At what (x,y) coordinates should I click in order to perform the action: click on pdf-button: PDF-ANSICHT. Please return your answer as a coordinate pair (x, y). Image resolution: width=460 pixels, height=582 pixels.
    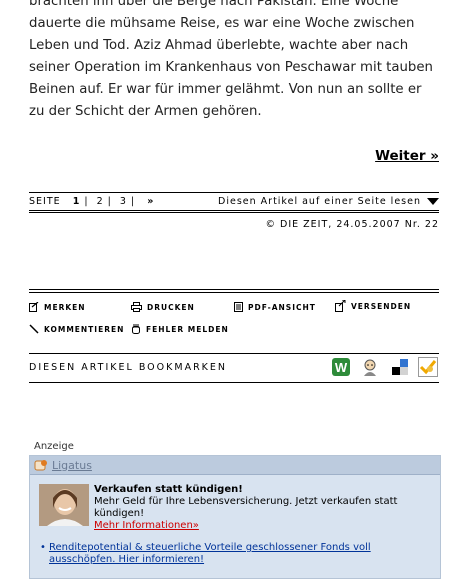
    Looking at the image, I should click on (275, 307).